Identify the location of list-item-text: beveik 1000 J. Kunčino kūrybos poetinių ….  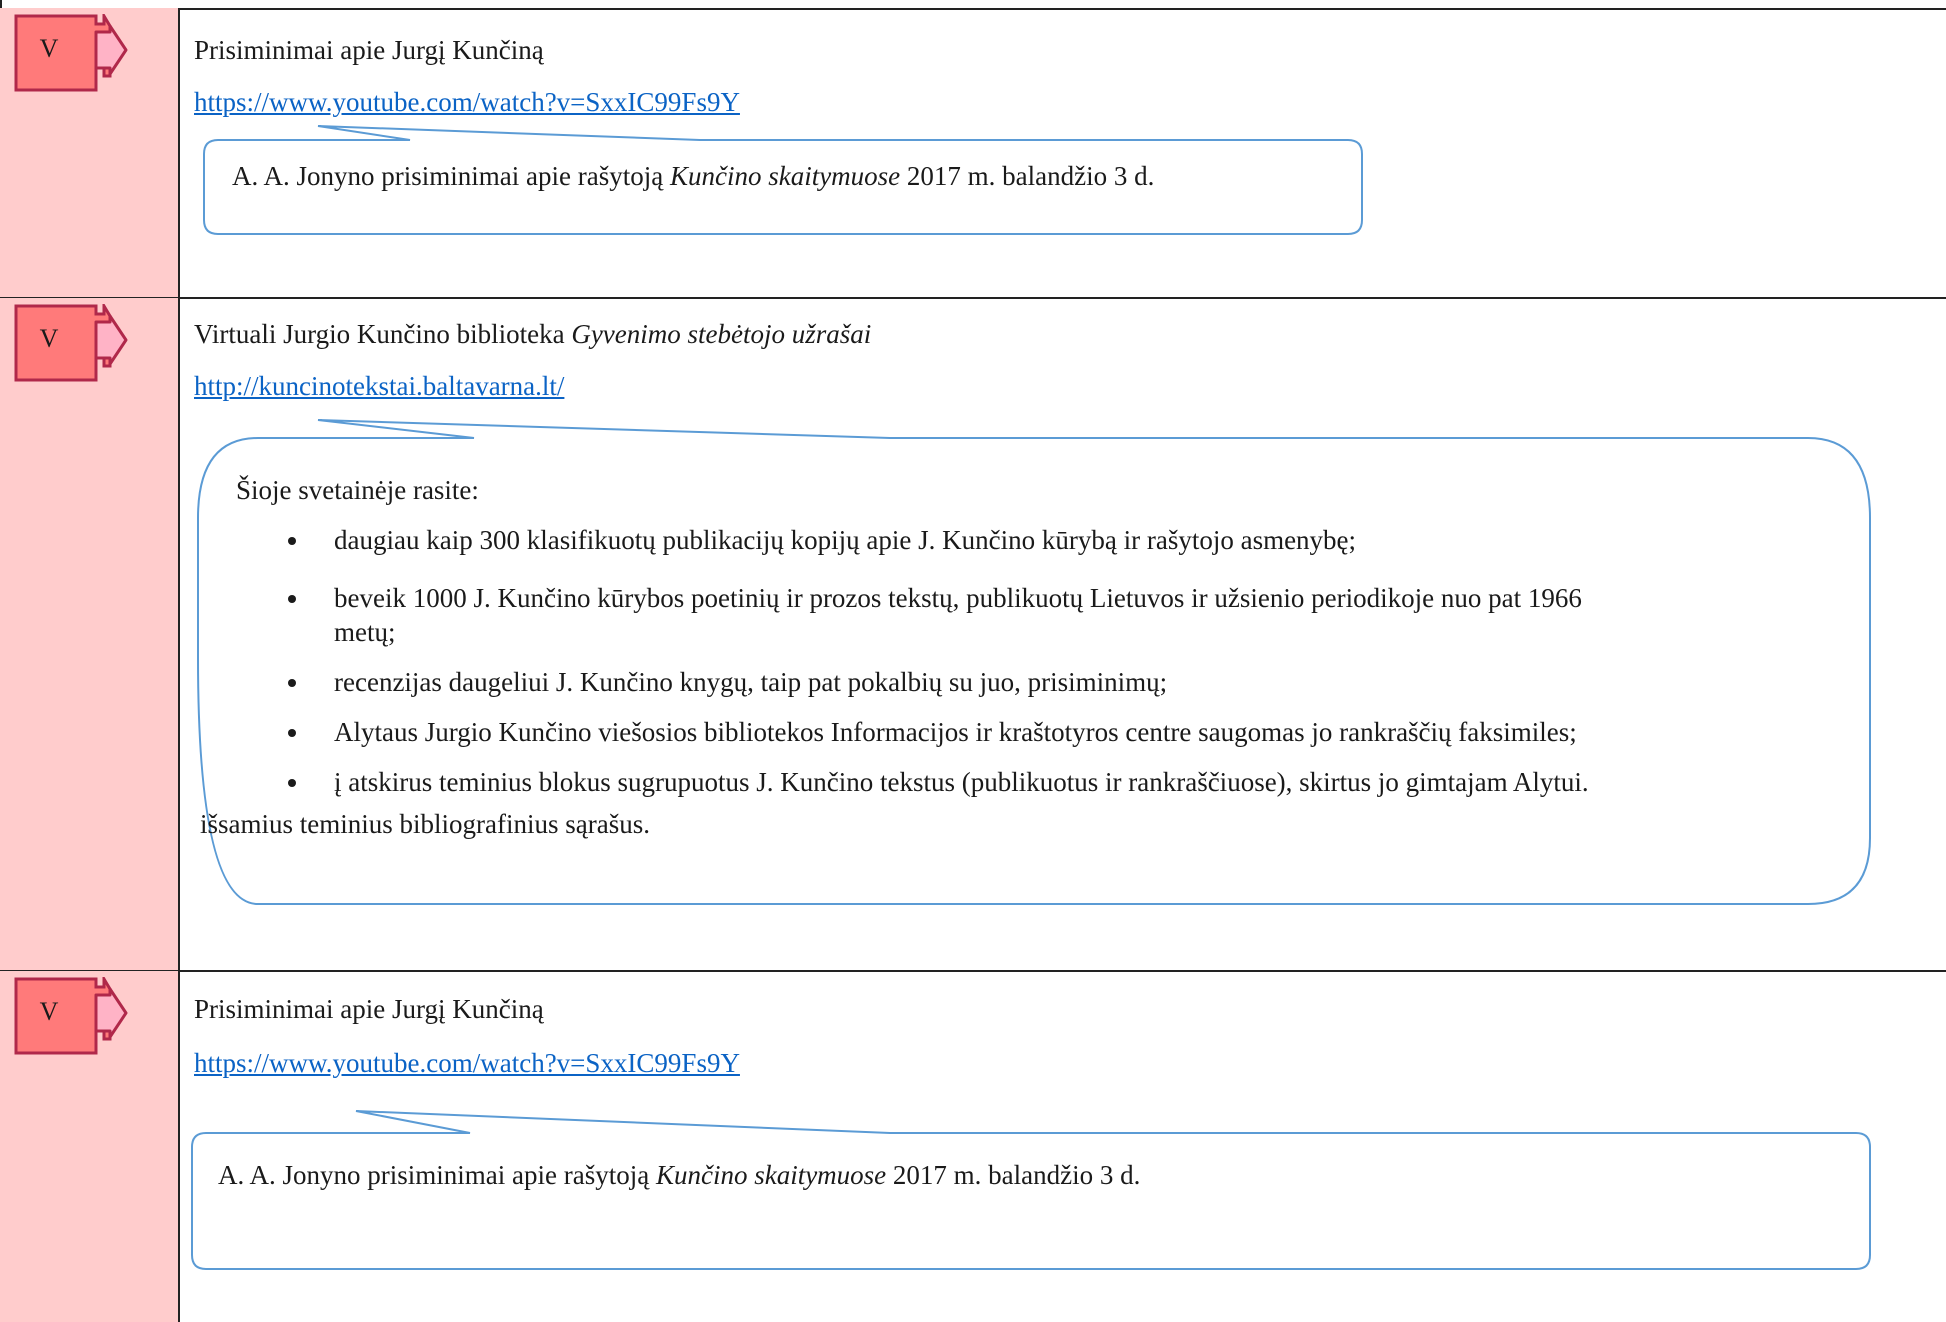
(958, 598).